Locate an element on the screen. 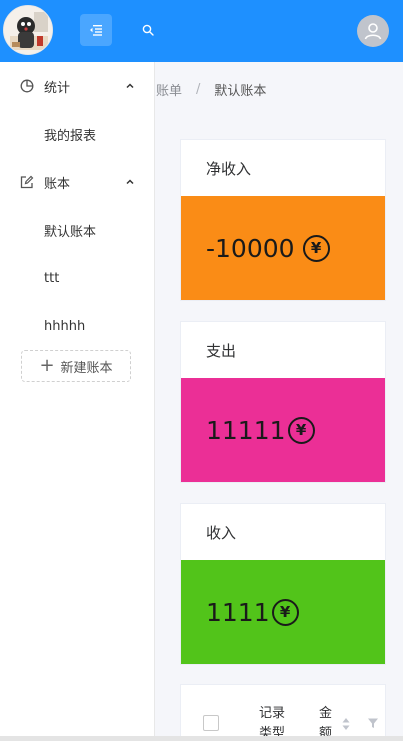 The height and width of the screenshot is (741, 403). logo-avatar-icon is located at coordinates (28, 30).